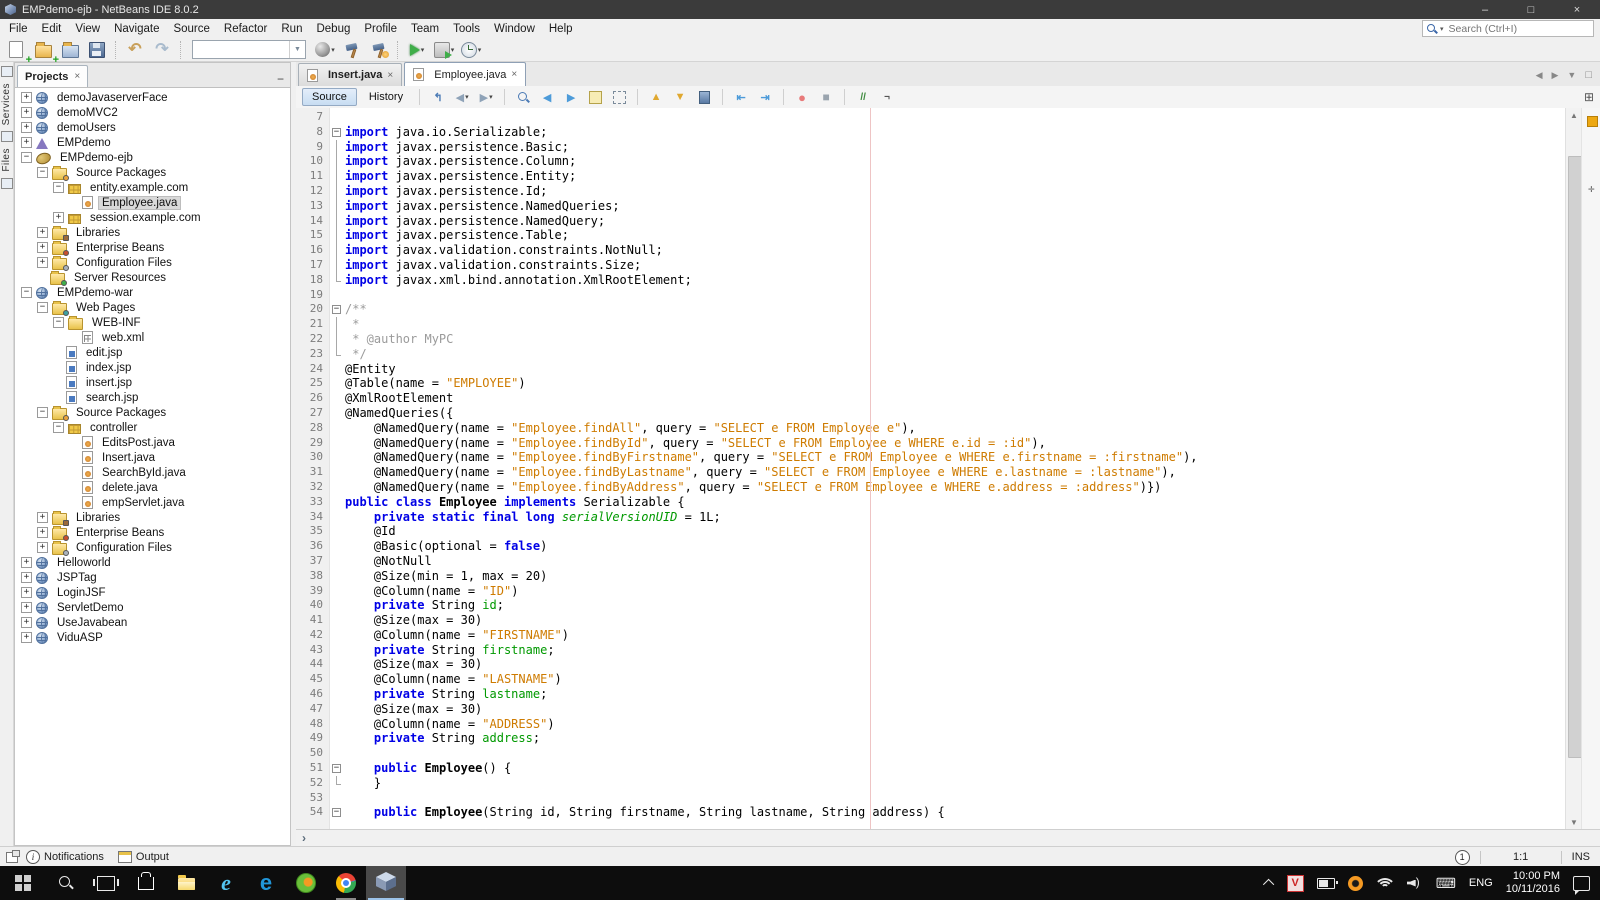 Image resolution: width=1600 pixels, height=900 pixels. What do you see at coordinates (152, 308) in the screenshot?
I see `tree-item-web-pages: − Web Pages` at bounding box center [152, 308].